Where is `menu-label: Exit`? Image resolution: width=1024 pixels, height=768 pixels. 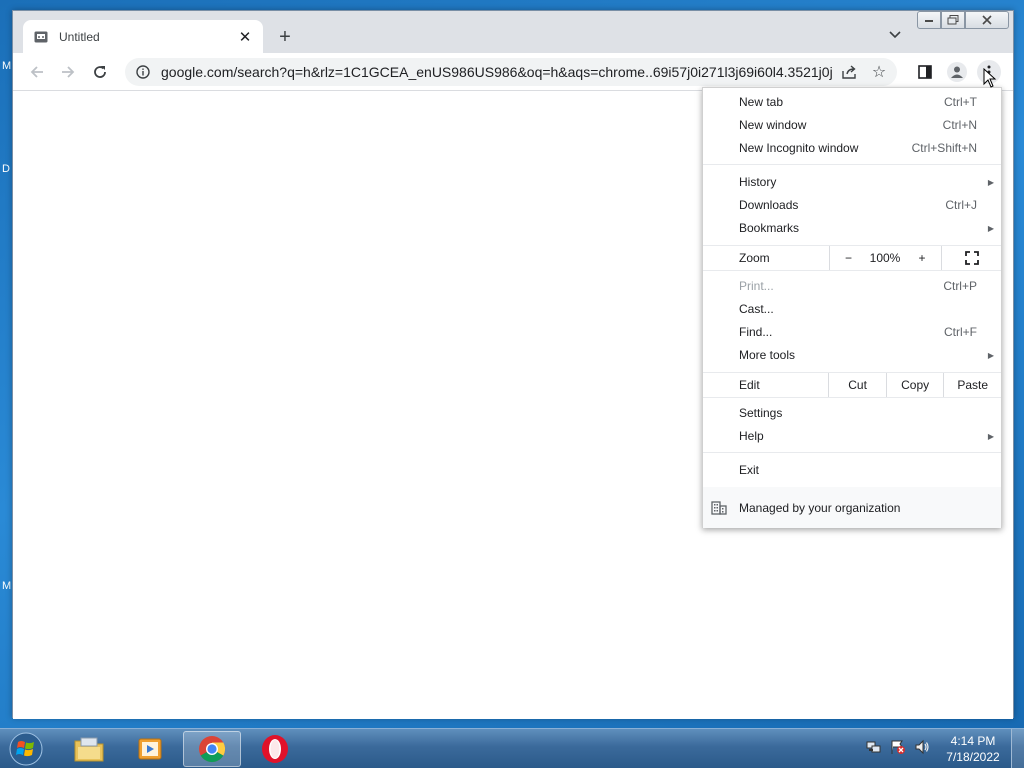
menu-label: Exit is located at coordinates (749, 470).